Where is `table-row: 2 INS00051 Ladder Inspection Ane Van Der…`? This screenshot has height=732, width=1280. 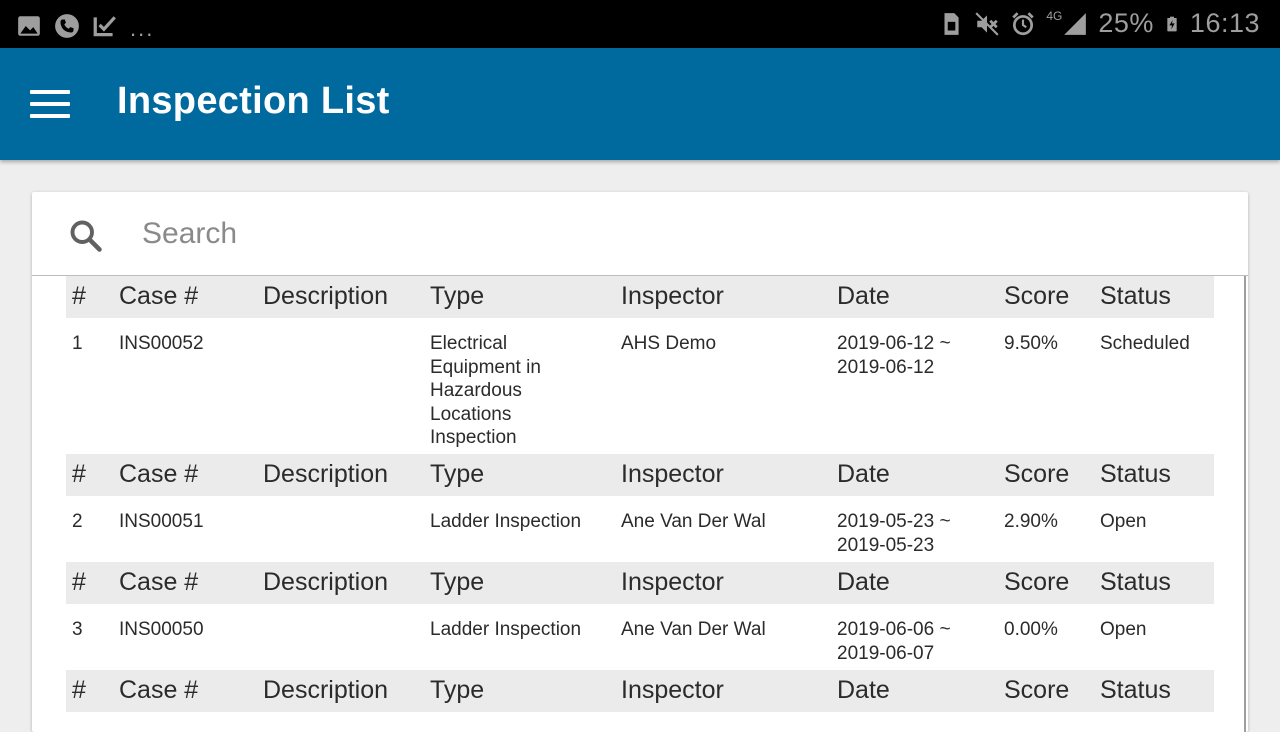
table-row: 2 INS00051 Ladder Inspection Ane Van Der… is located at coordinates (640, 529).